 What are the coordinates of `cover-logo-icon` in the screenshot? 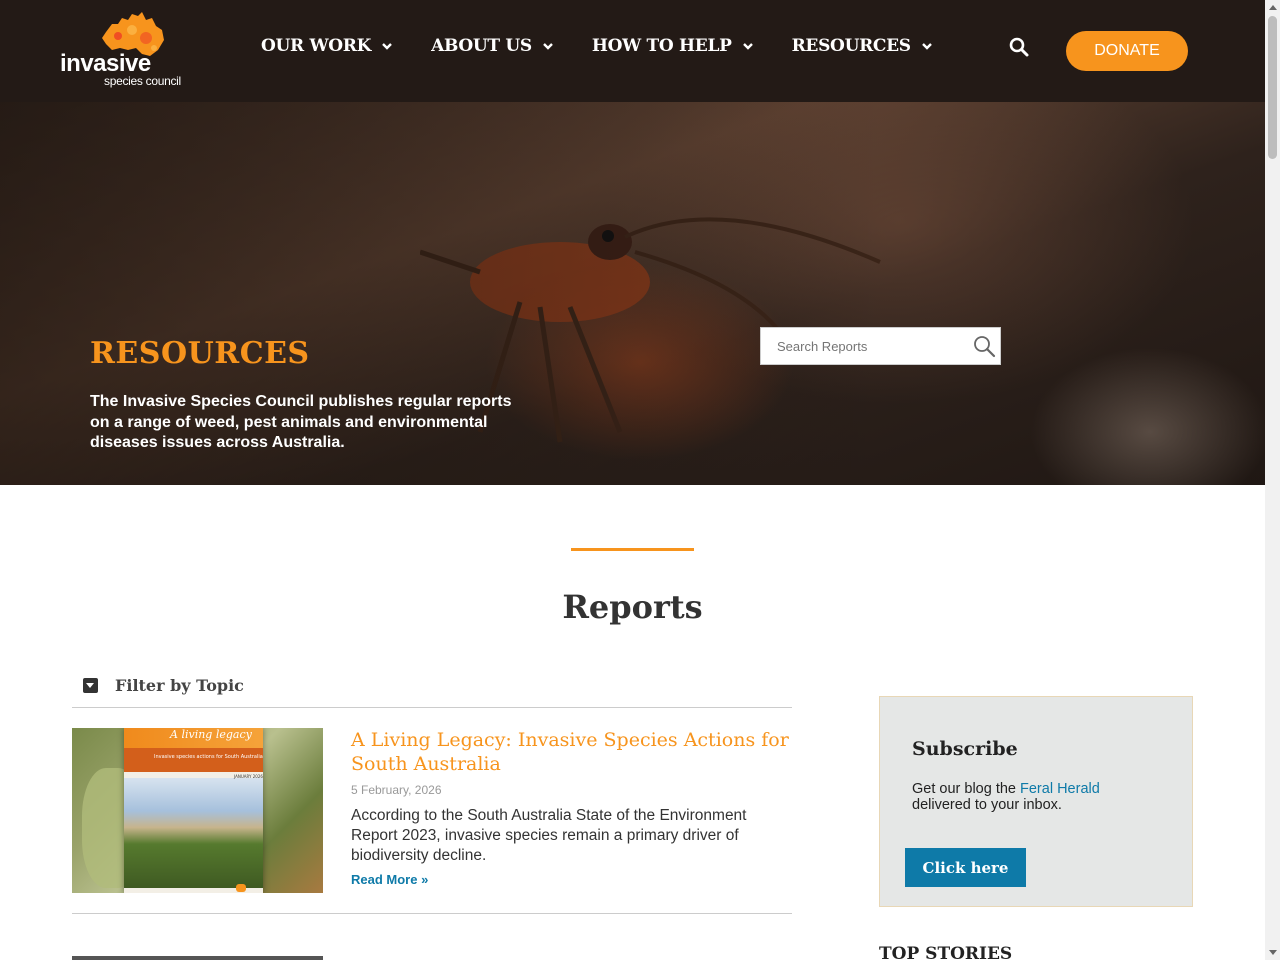 It's located at (241, 888).